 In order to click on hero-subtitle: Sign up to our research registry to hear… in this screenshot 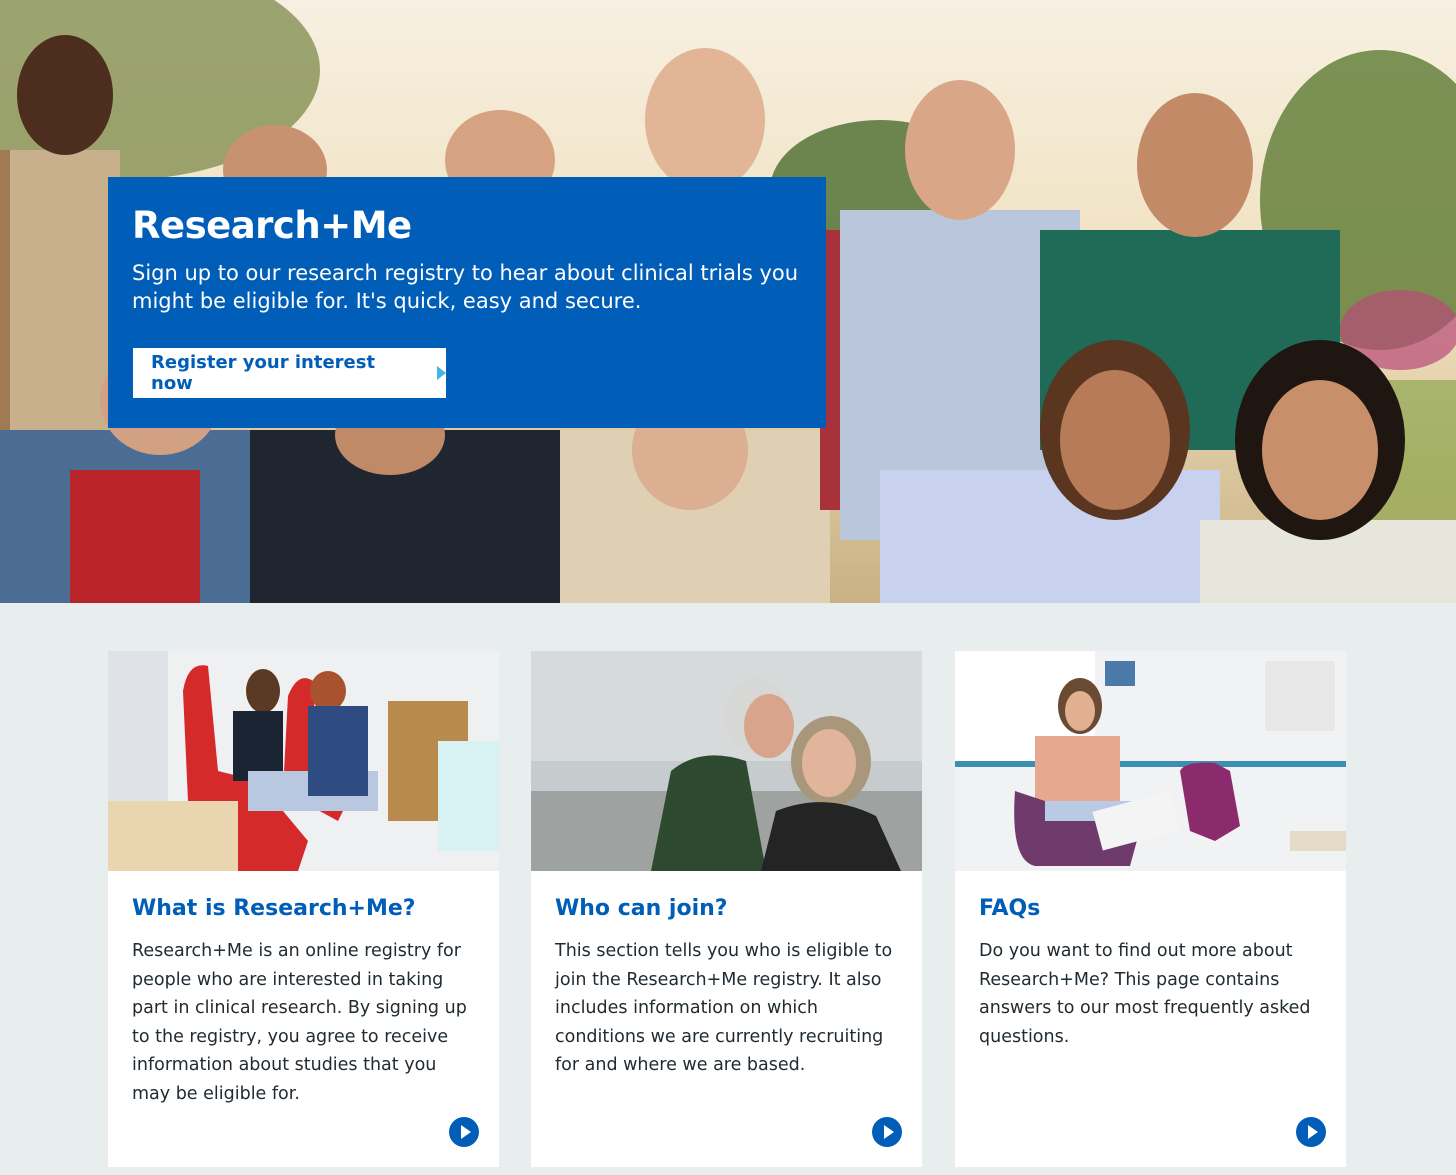, I will do `click(465, 287)`.